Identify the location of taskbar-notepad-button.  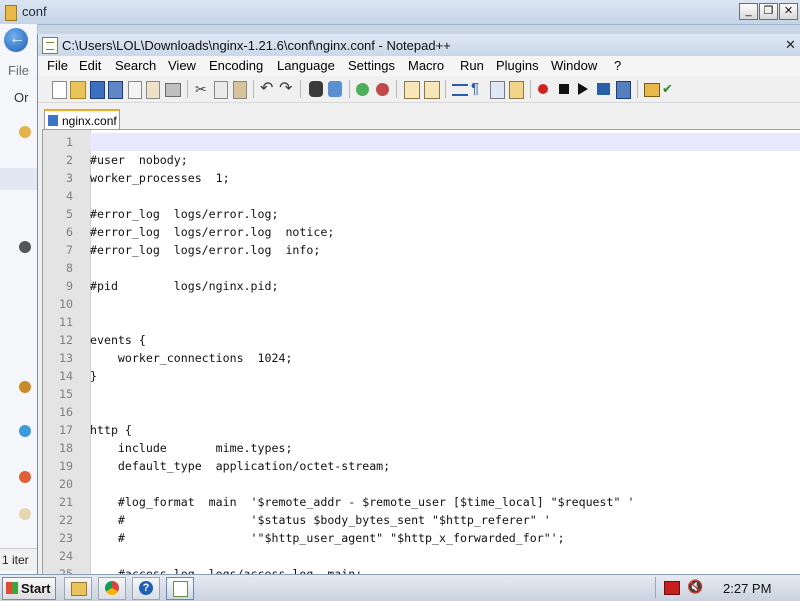
(180, 588).